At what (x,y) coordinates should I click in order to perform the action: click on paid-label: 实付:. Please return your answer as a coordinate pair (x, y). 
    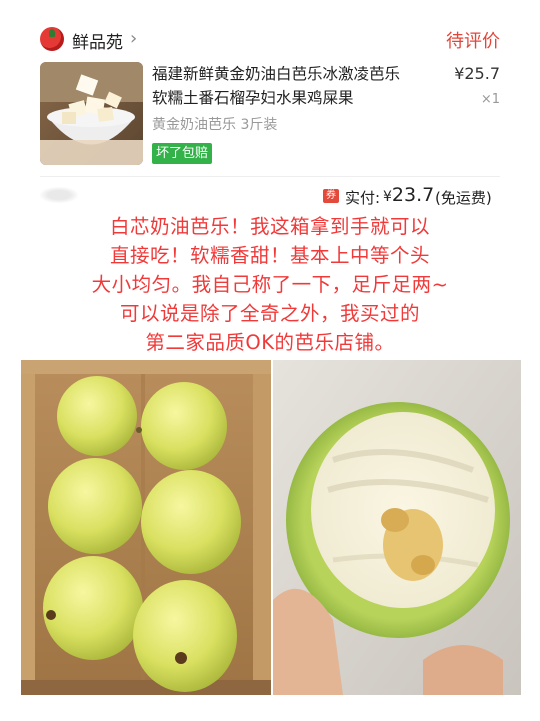
    Looking at the image, I should click on (363, 198).